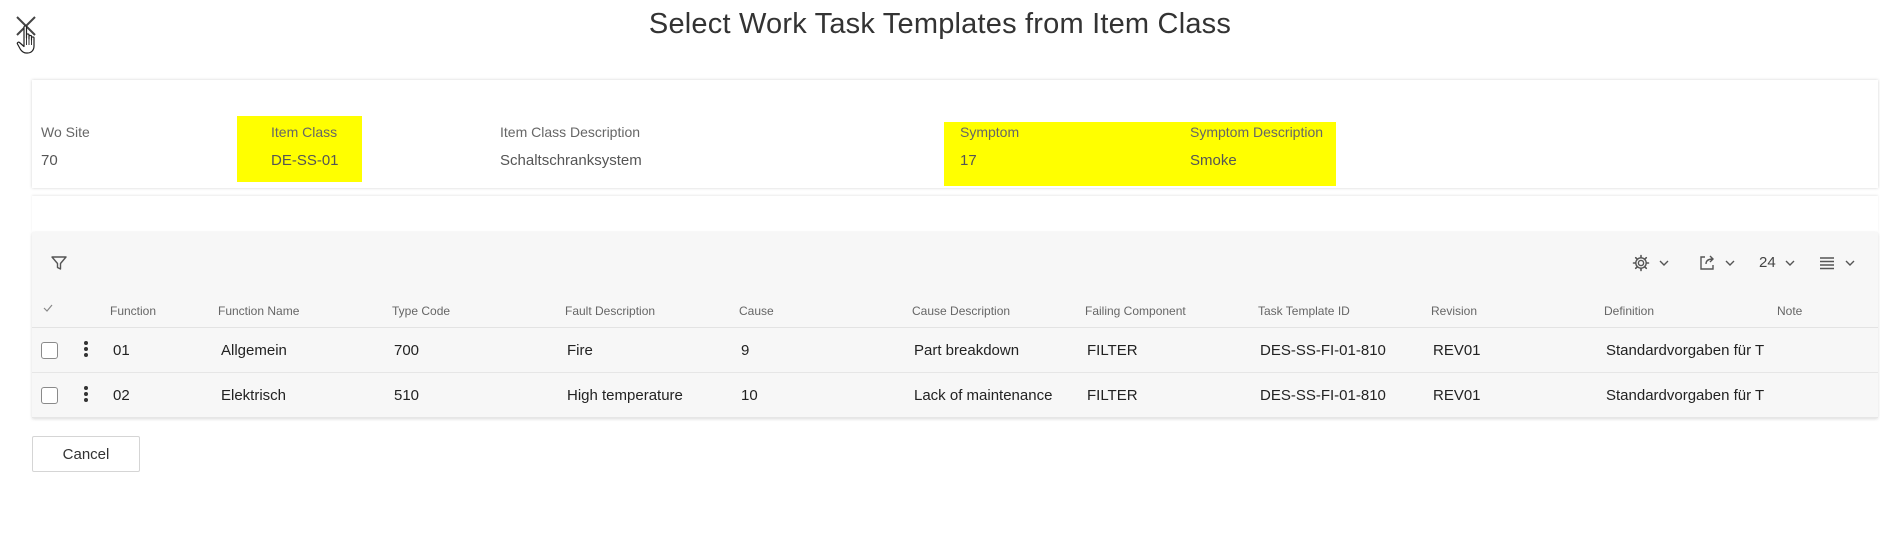  I want to click on settings-button, so click(1651, 263).